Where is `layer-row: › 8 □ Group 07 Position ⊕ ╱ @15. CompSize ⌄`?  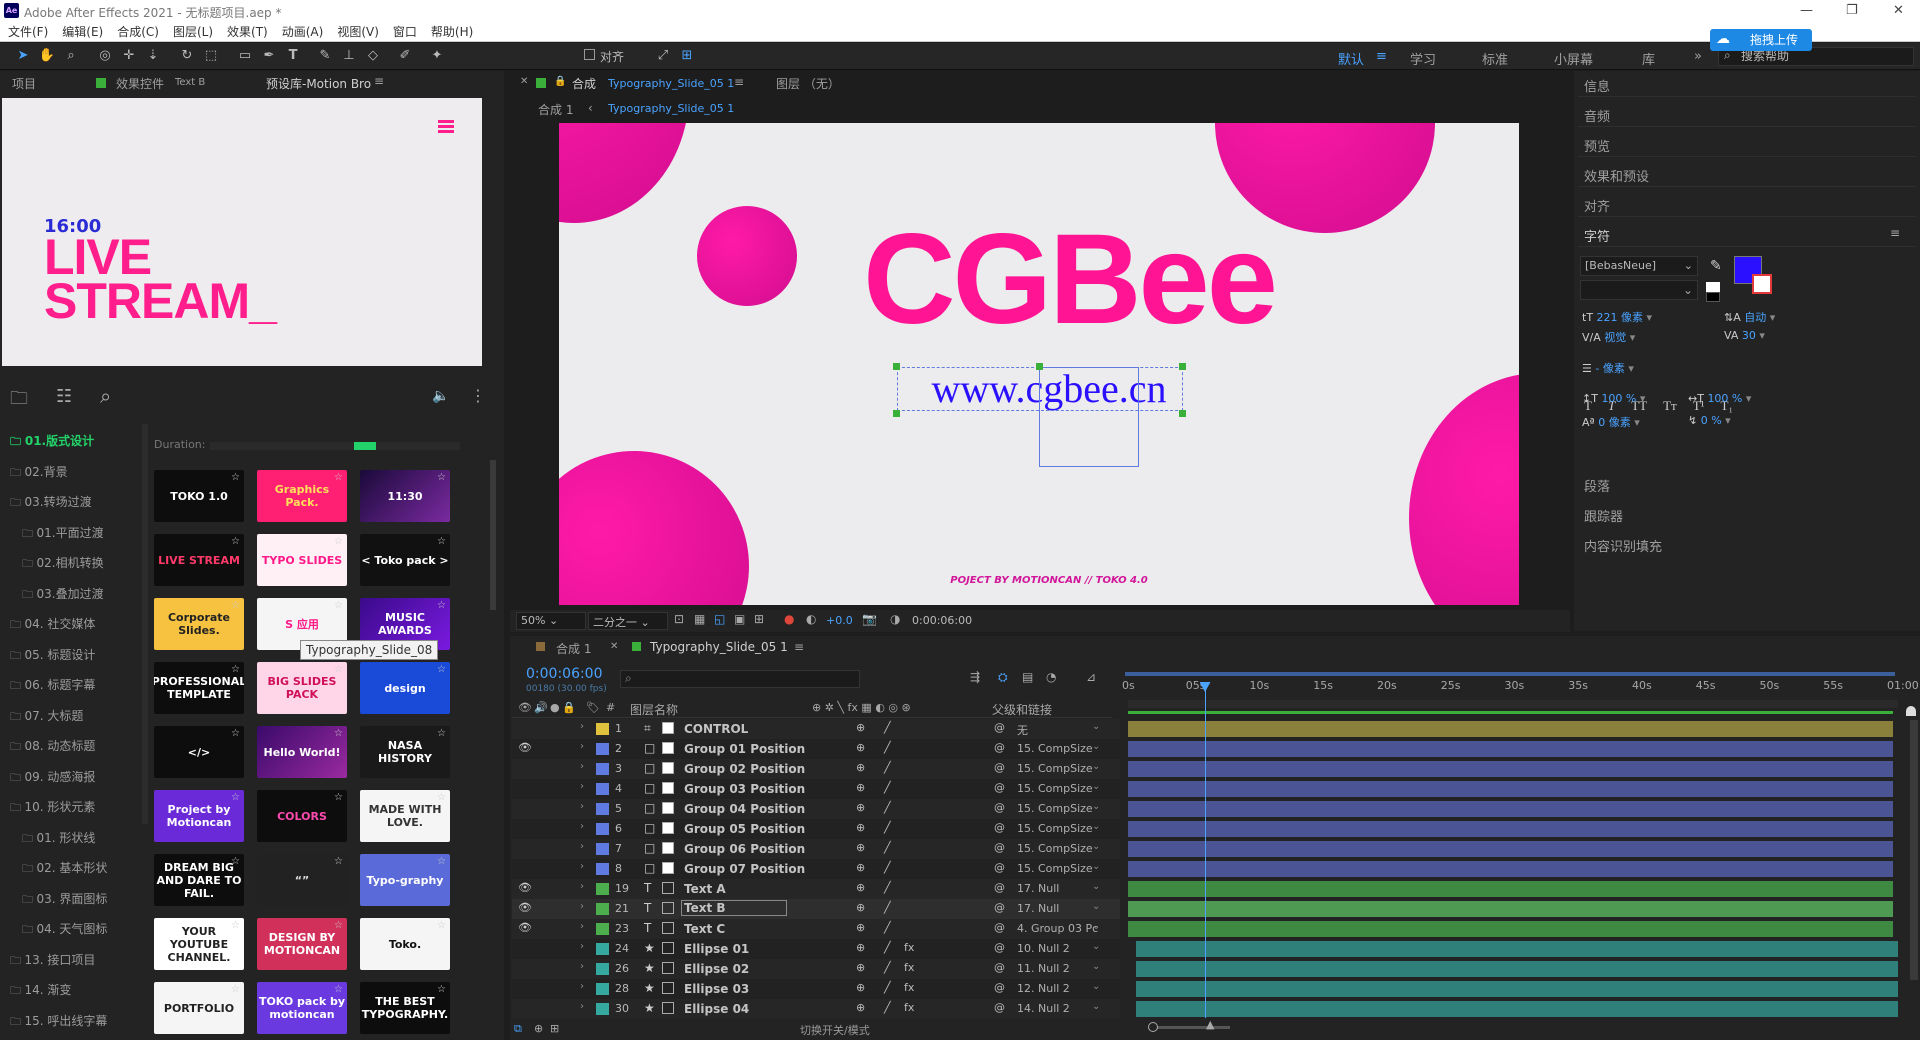 layer-row: › 8 □ Group 07 Position ⊕ ╱ @15. CompSize ⌄ is located at coordinates (816, 869).